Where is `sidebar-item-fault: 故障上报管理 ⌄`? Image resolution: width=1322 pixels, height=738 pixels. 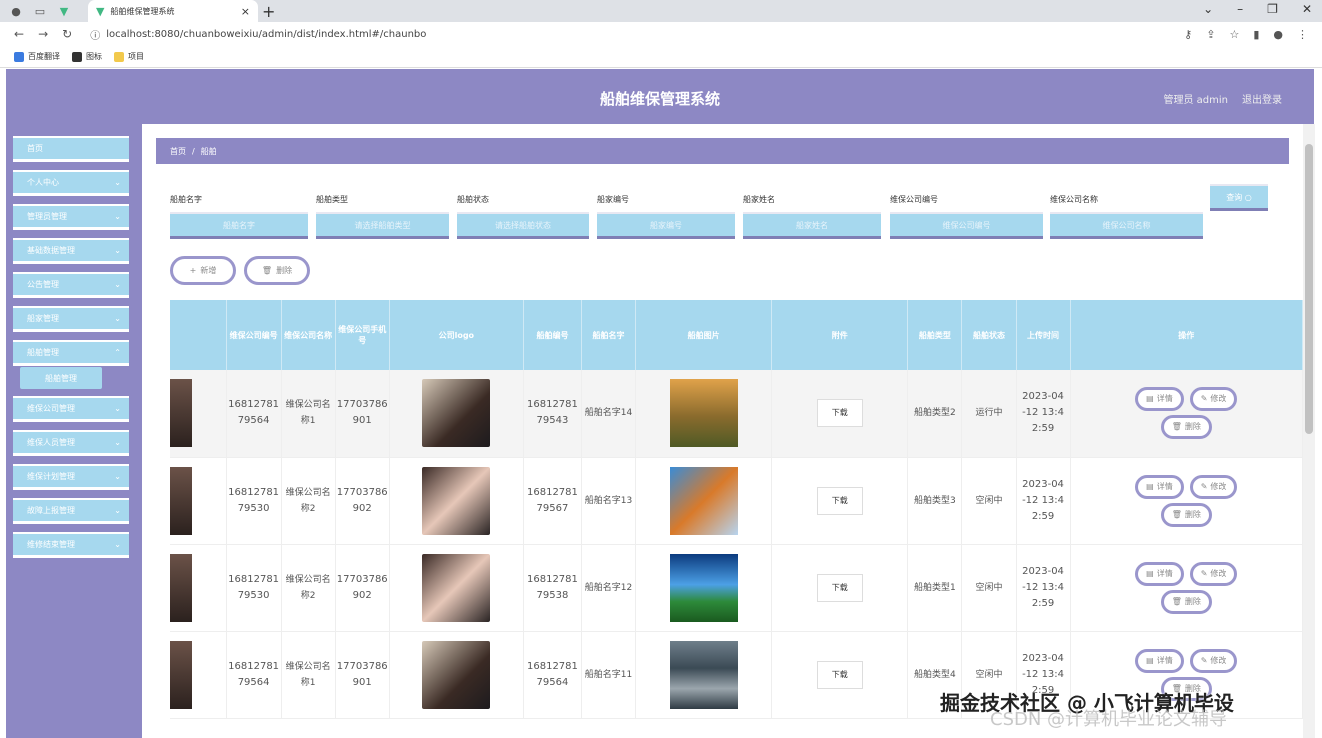 sidebar-item-fault: 故障上报管理 ⌄ is located at coordinates (71, 511).